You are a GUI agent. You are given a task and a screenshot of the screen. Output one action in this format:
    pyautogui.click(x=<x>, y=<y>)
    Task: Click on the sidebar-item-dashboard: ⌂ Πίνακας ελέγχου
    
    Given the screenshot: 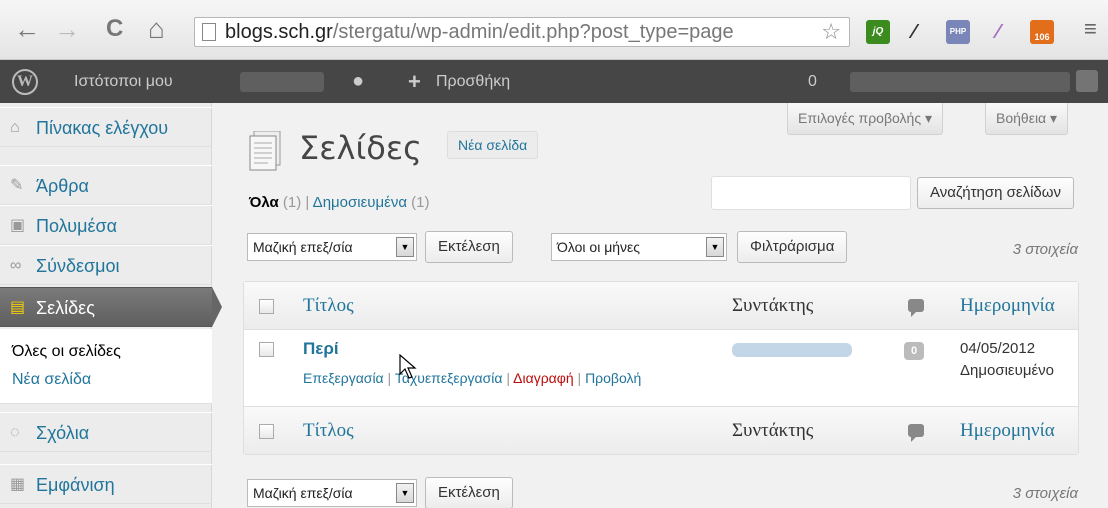 What is the action you would take?
    pyautogui.click(x=106, y=127)
    